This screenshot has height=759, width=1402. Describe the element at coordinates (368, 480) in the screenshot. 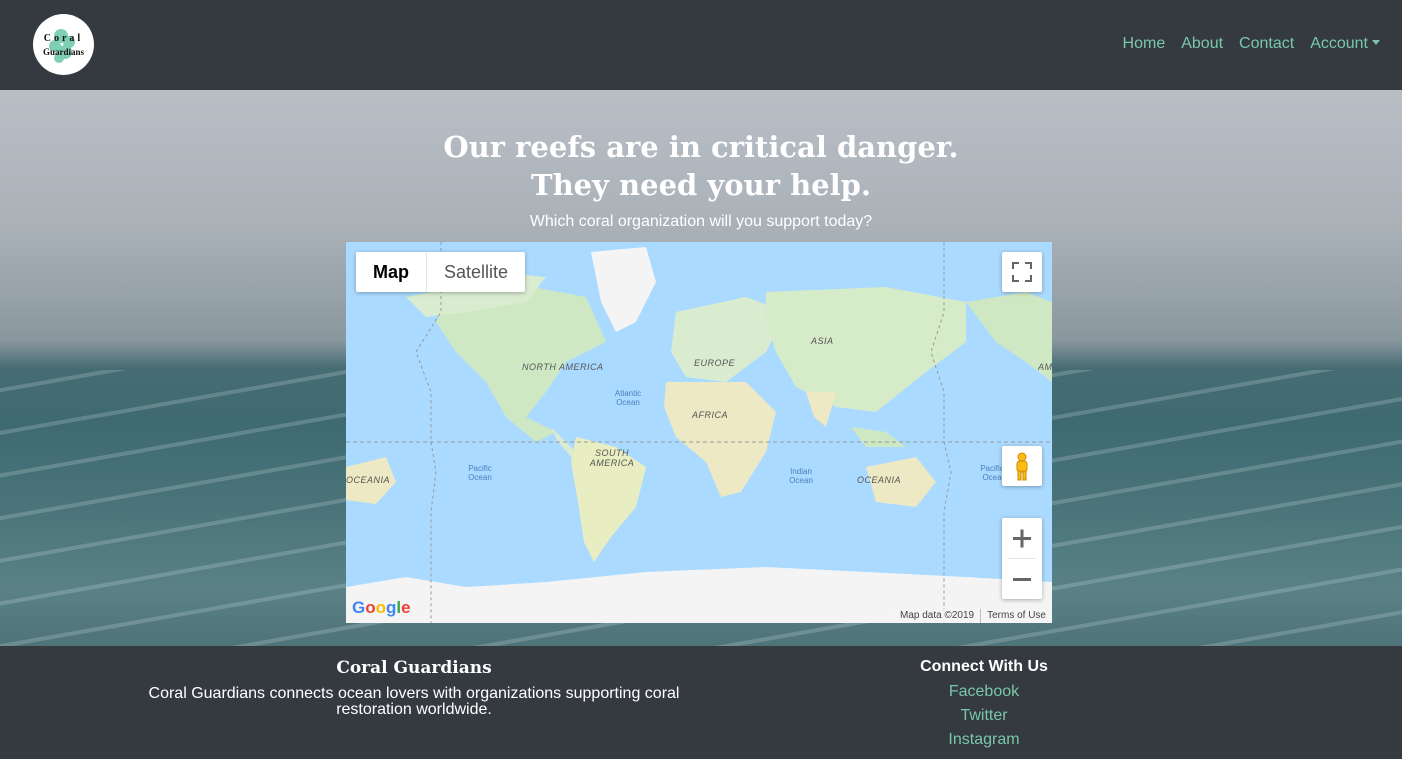

I see `label-oceania-left: OCEANIA` at that location.